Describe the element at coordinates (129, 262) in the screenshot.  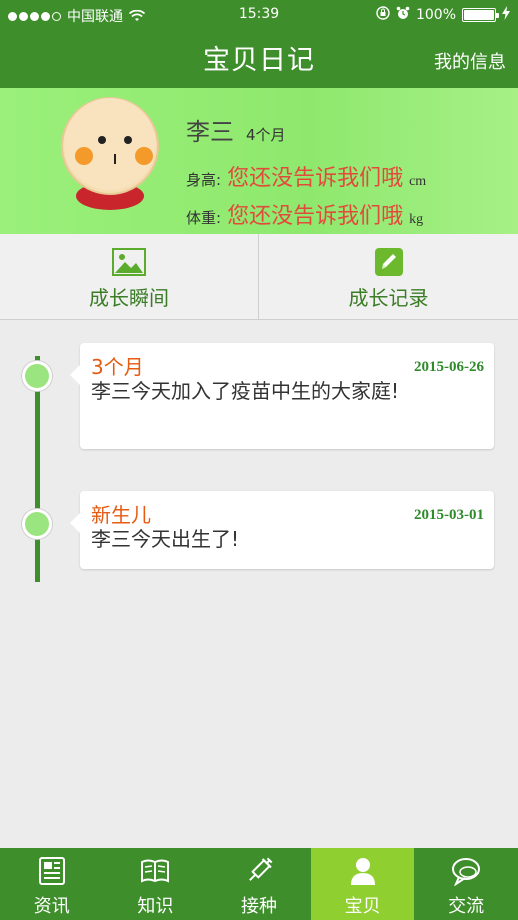
I see `image-icon` at that location.